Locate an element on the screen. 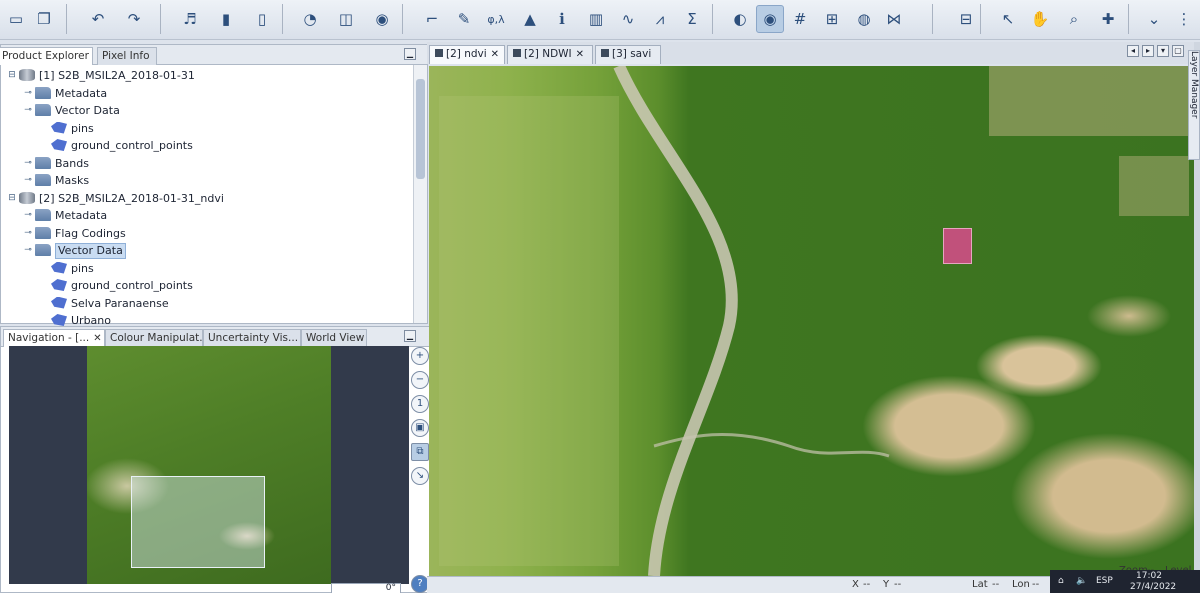 This screenshot has height=593, width=1200. visibility-icon: ◉ is located at coordinates (770, 19).